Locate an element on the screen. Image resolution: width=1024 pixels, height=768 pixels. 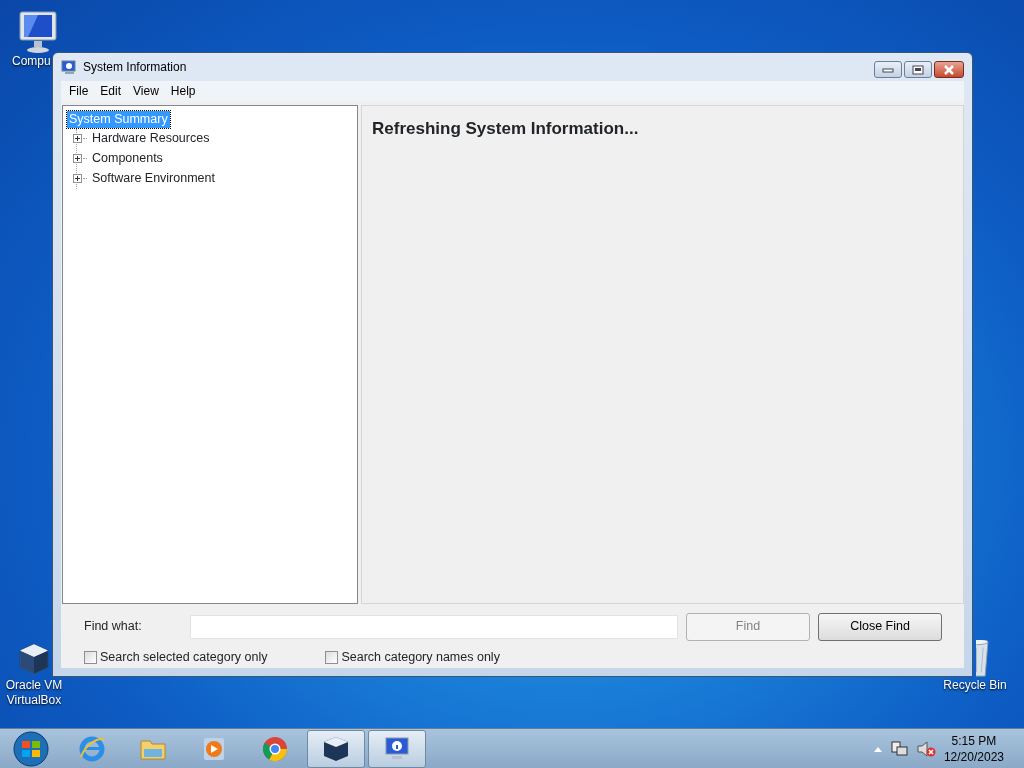
app-icon is located at coordinates (69, 67).